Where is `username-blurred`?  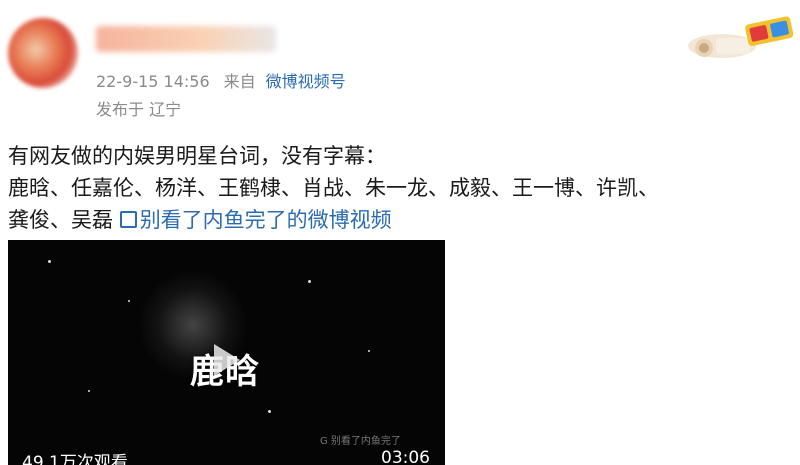
username-blurred is located at coordinates (186, 39).